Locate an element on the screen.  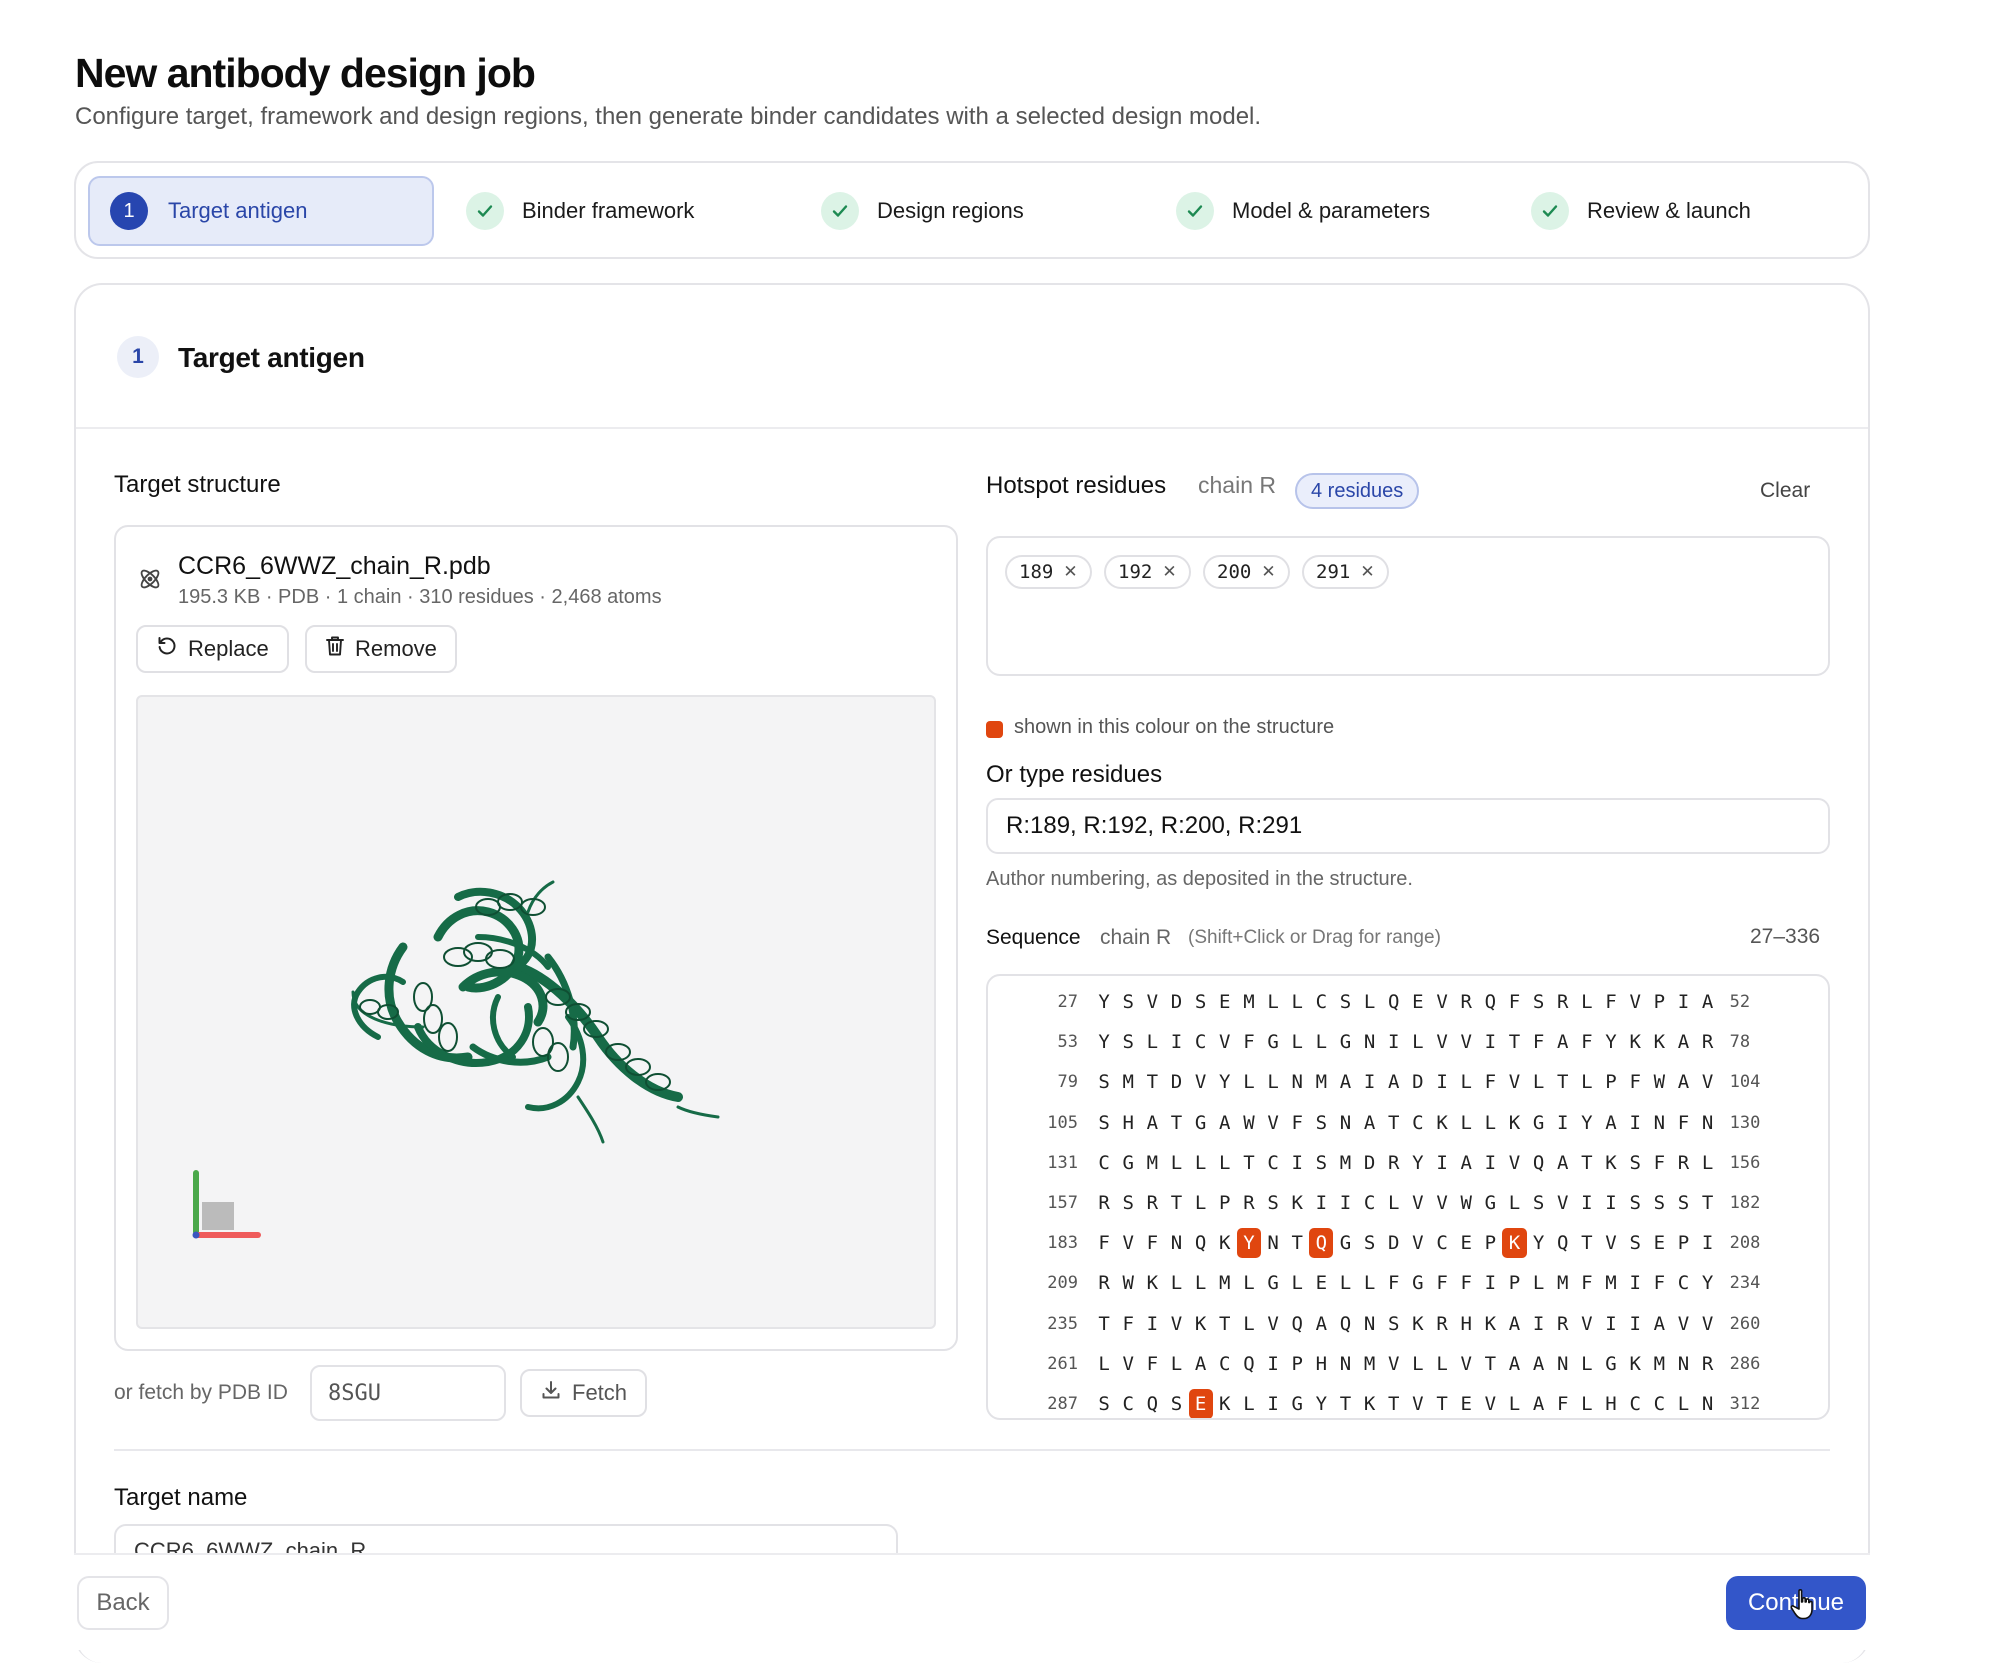
residue: W is located at coordinates (1659, 1082).